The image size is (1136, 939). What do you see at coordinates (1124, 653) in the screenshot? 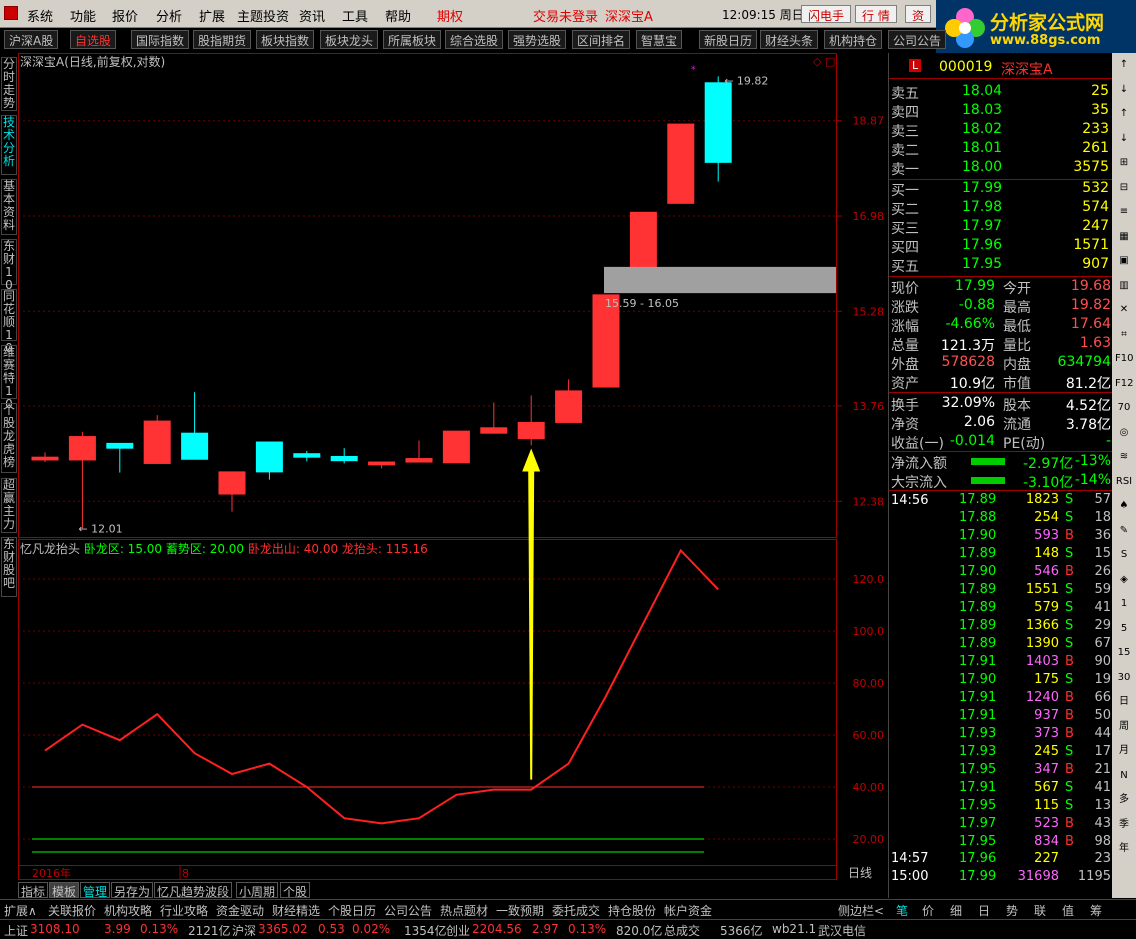
I see `sidebar-icon-24: 15` at bounding box center [1124, 653].